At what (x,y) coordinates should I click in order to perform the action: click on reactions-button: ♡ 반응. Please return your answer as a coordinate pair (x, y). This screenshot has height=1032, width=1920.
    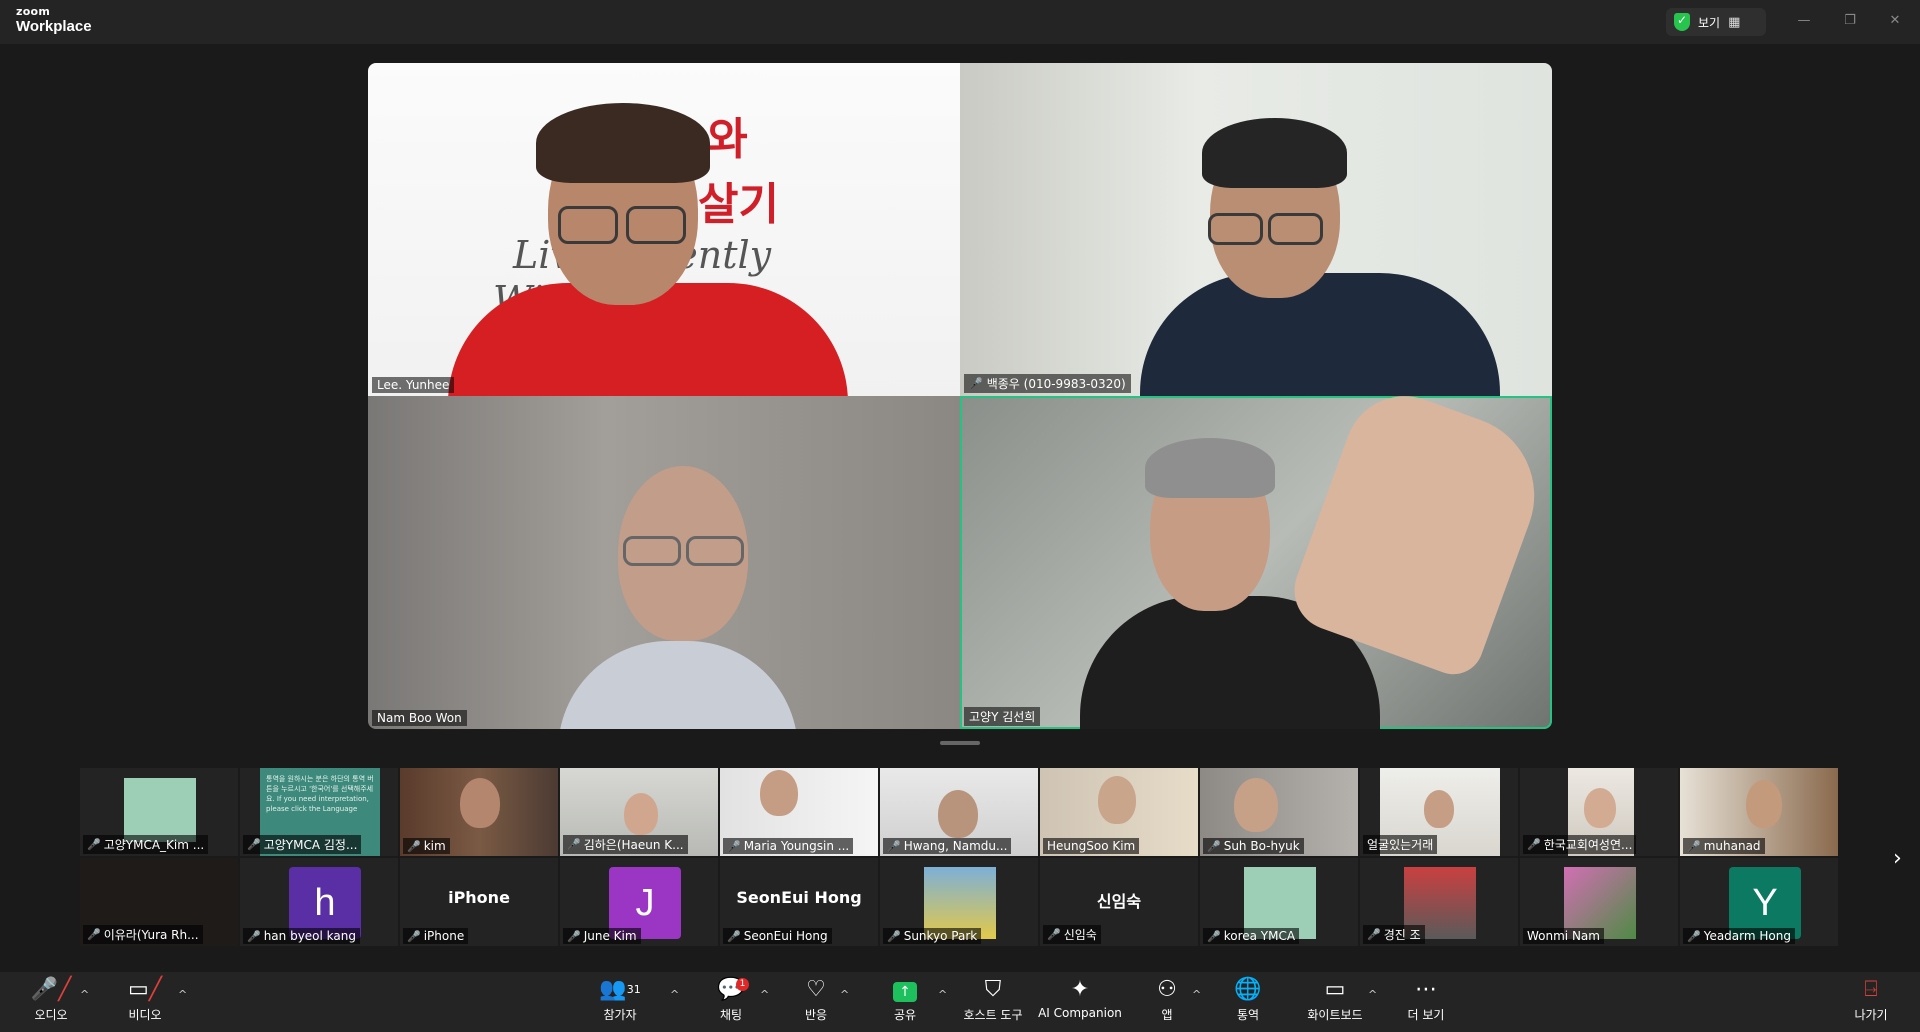
    Looking at the image, I should click on (816, 1003).